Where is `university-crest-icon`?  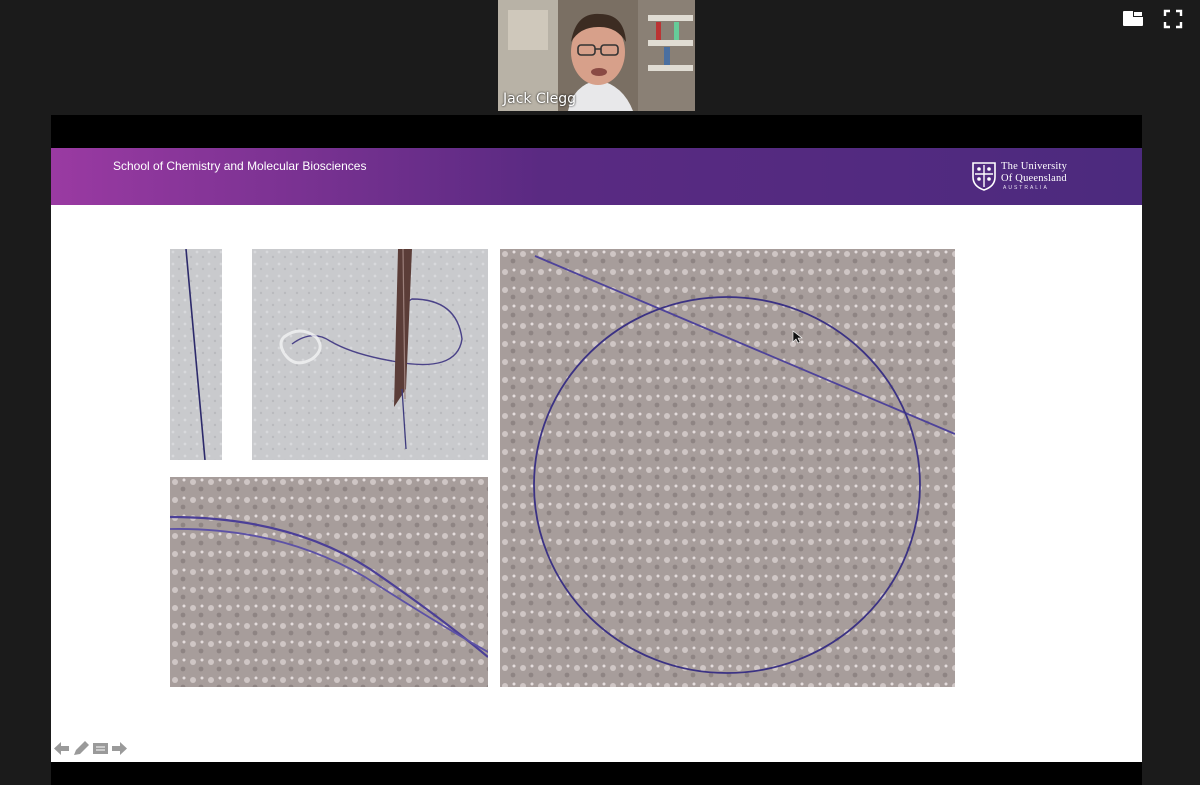
university-crest-icon is located at coordinates (984, 176).